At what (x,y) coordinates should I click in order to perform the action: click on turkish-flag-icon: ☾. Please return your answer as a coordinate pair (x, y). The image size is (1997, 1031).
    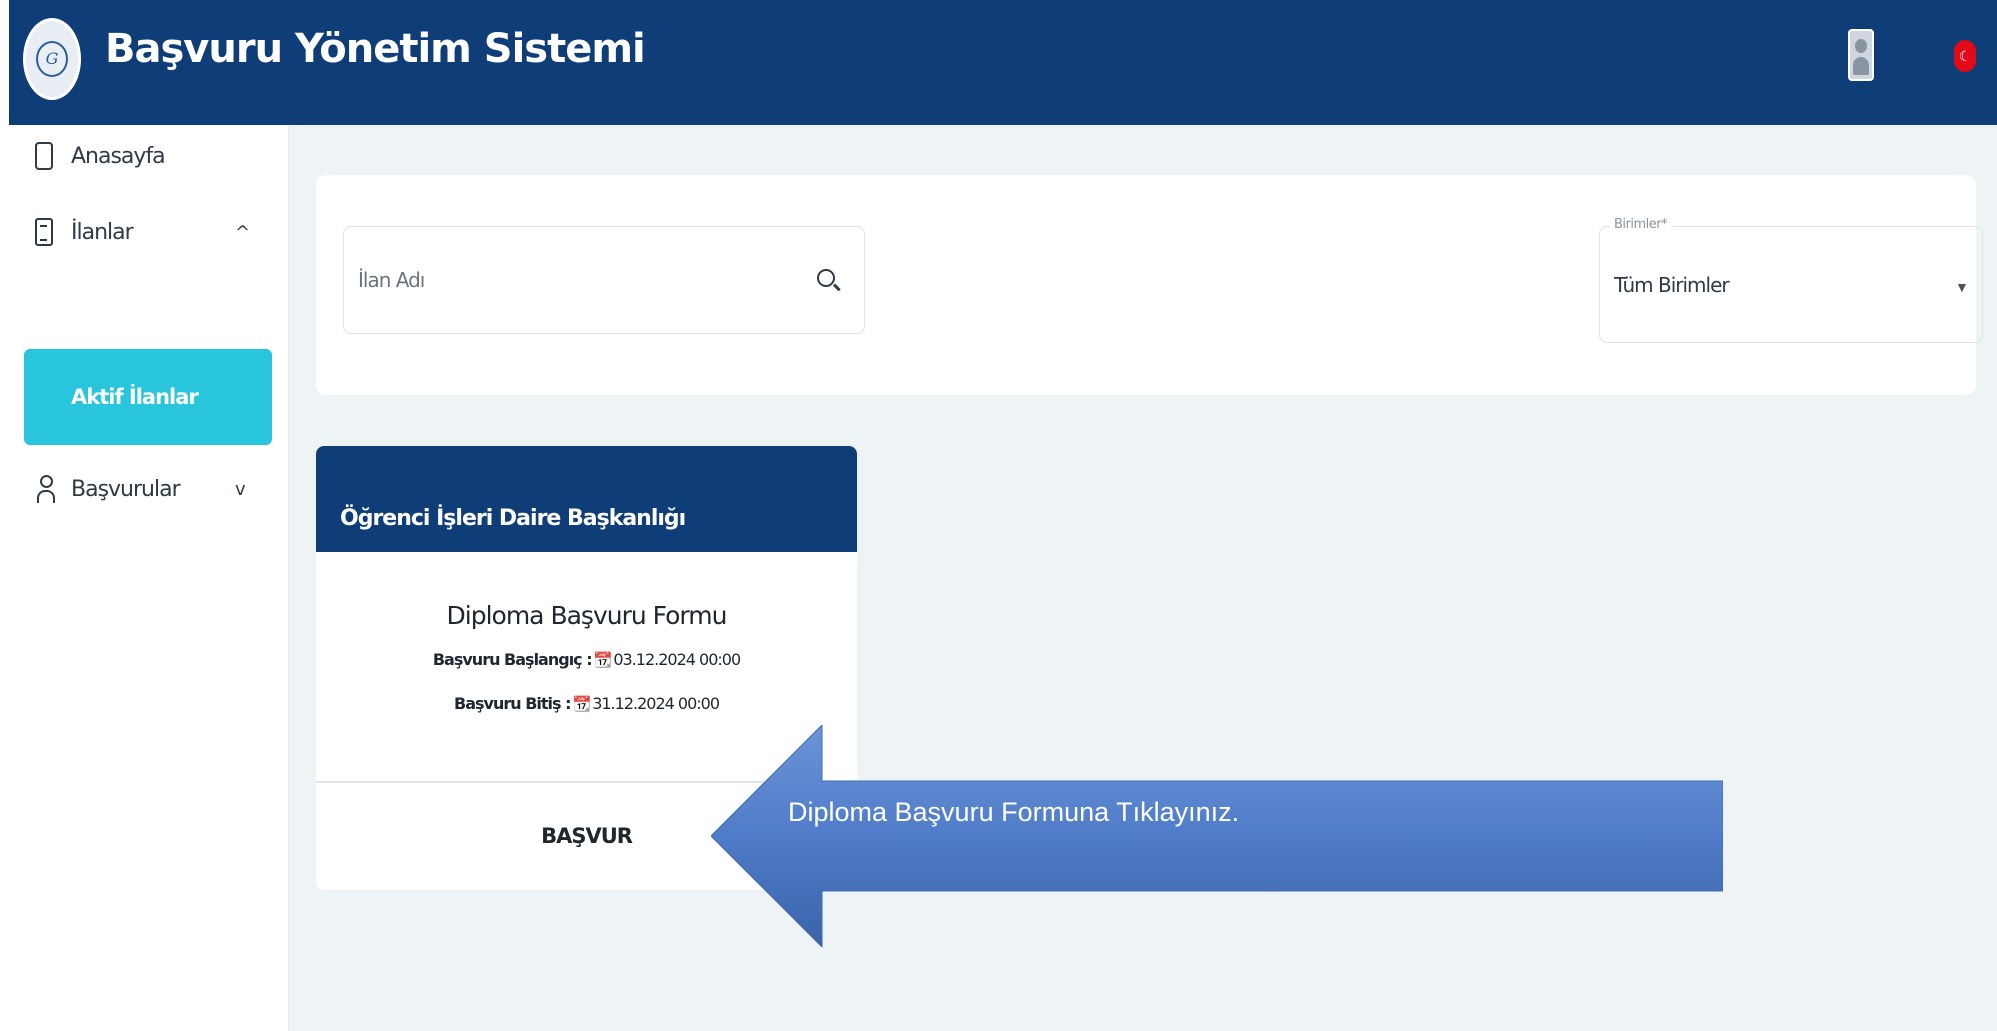
    Looking at the image, I should click on (1965, 56).